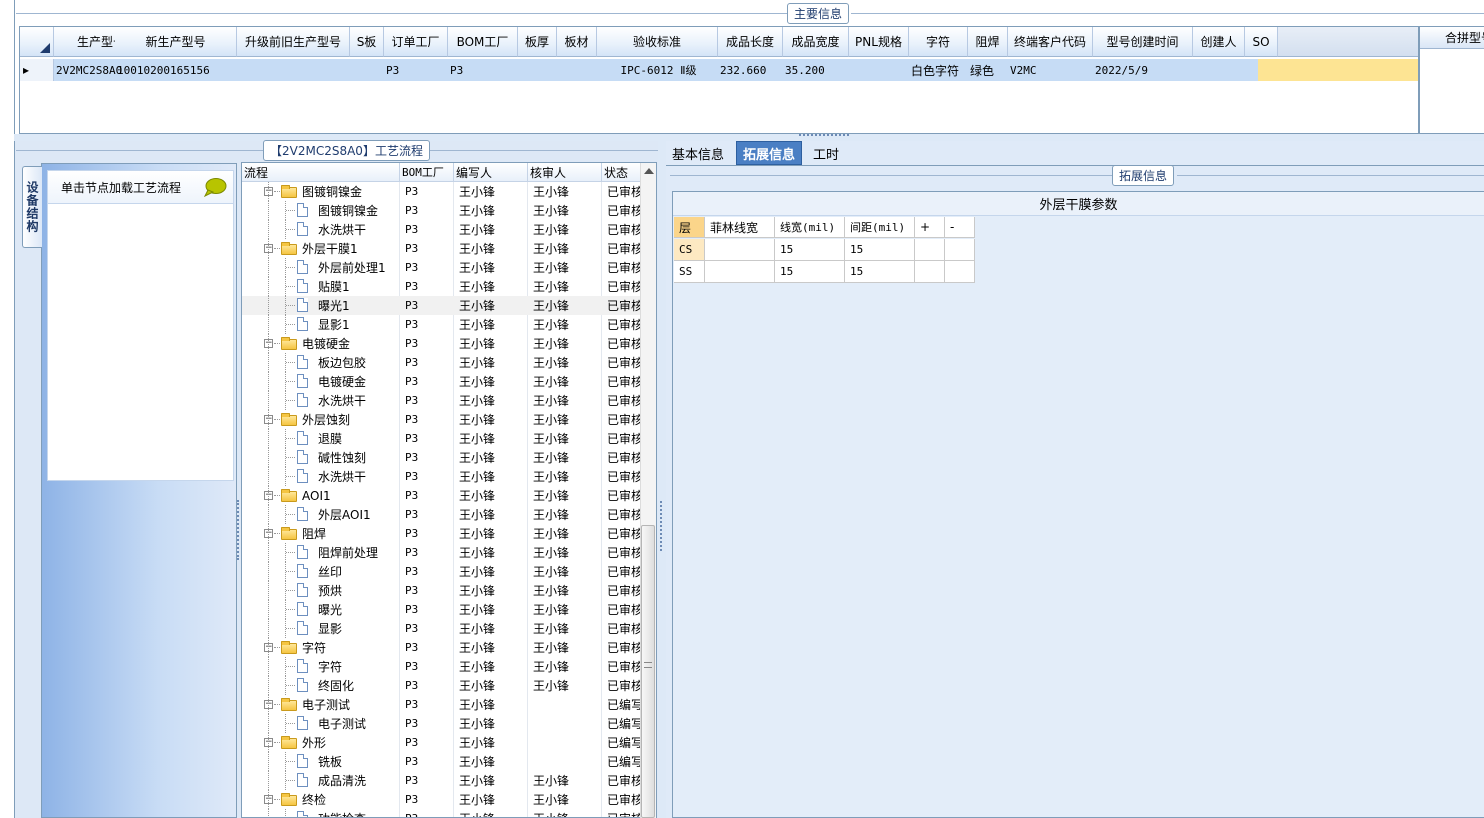 This screenshot has height=818, width=1484. Describe the element at coordinates (442, 552) in the screenshot. I see `tree-node-step: 阻焊前处理 P3 王小锋 王小锋 已审核` at that location.